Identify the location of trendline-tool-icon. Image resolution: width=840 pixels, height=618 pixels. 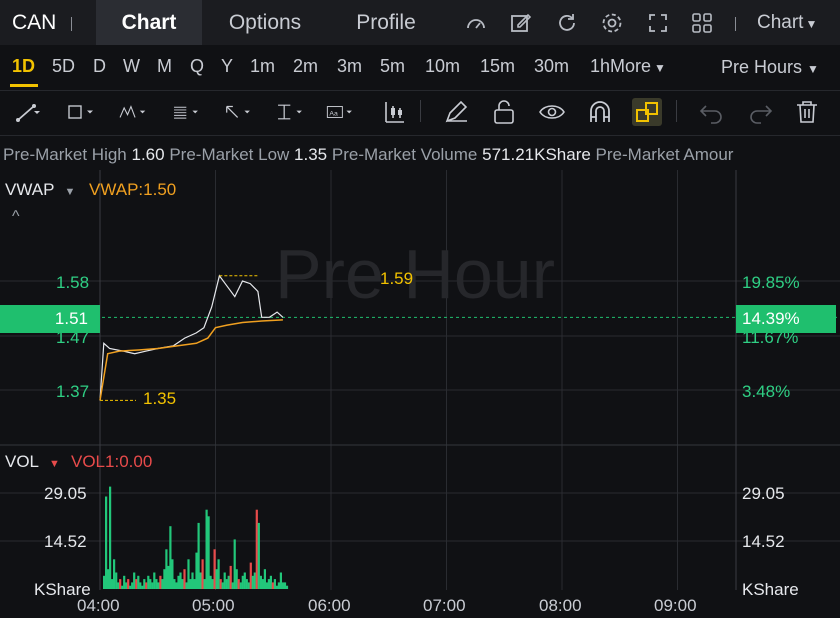
(29, 112).